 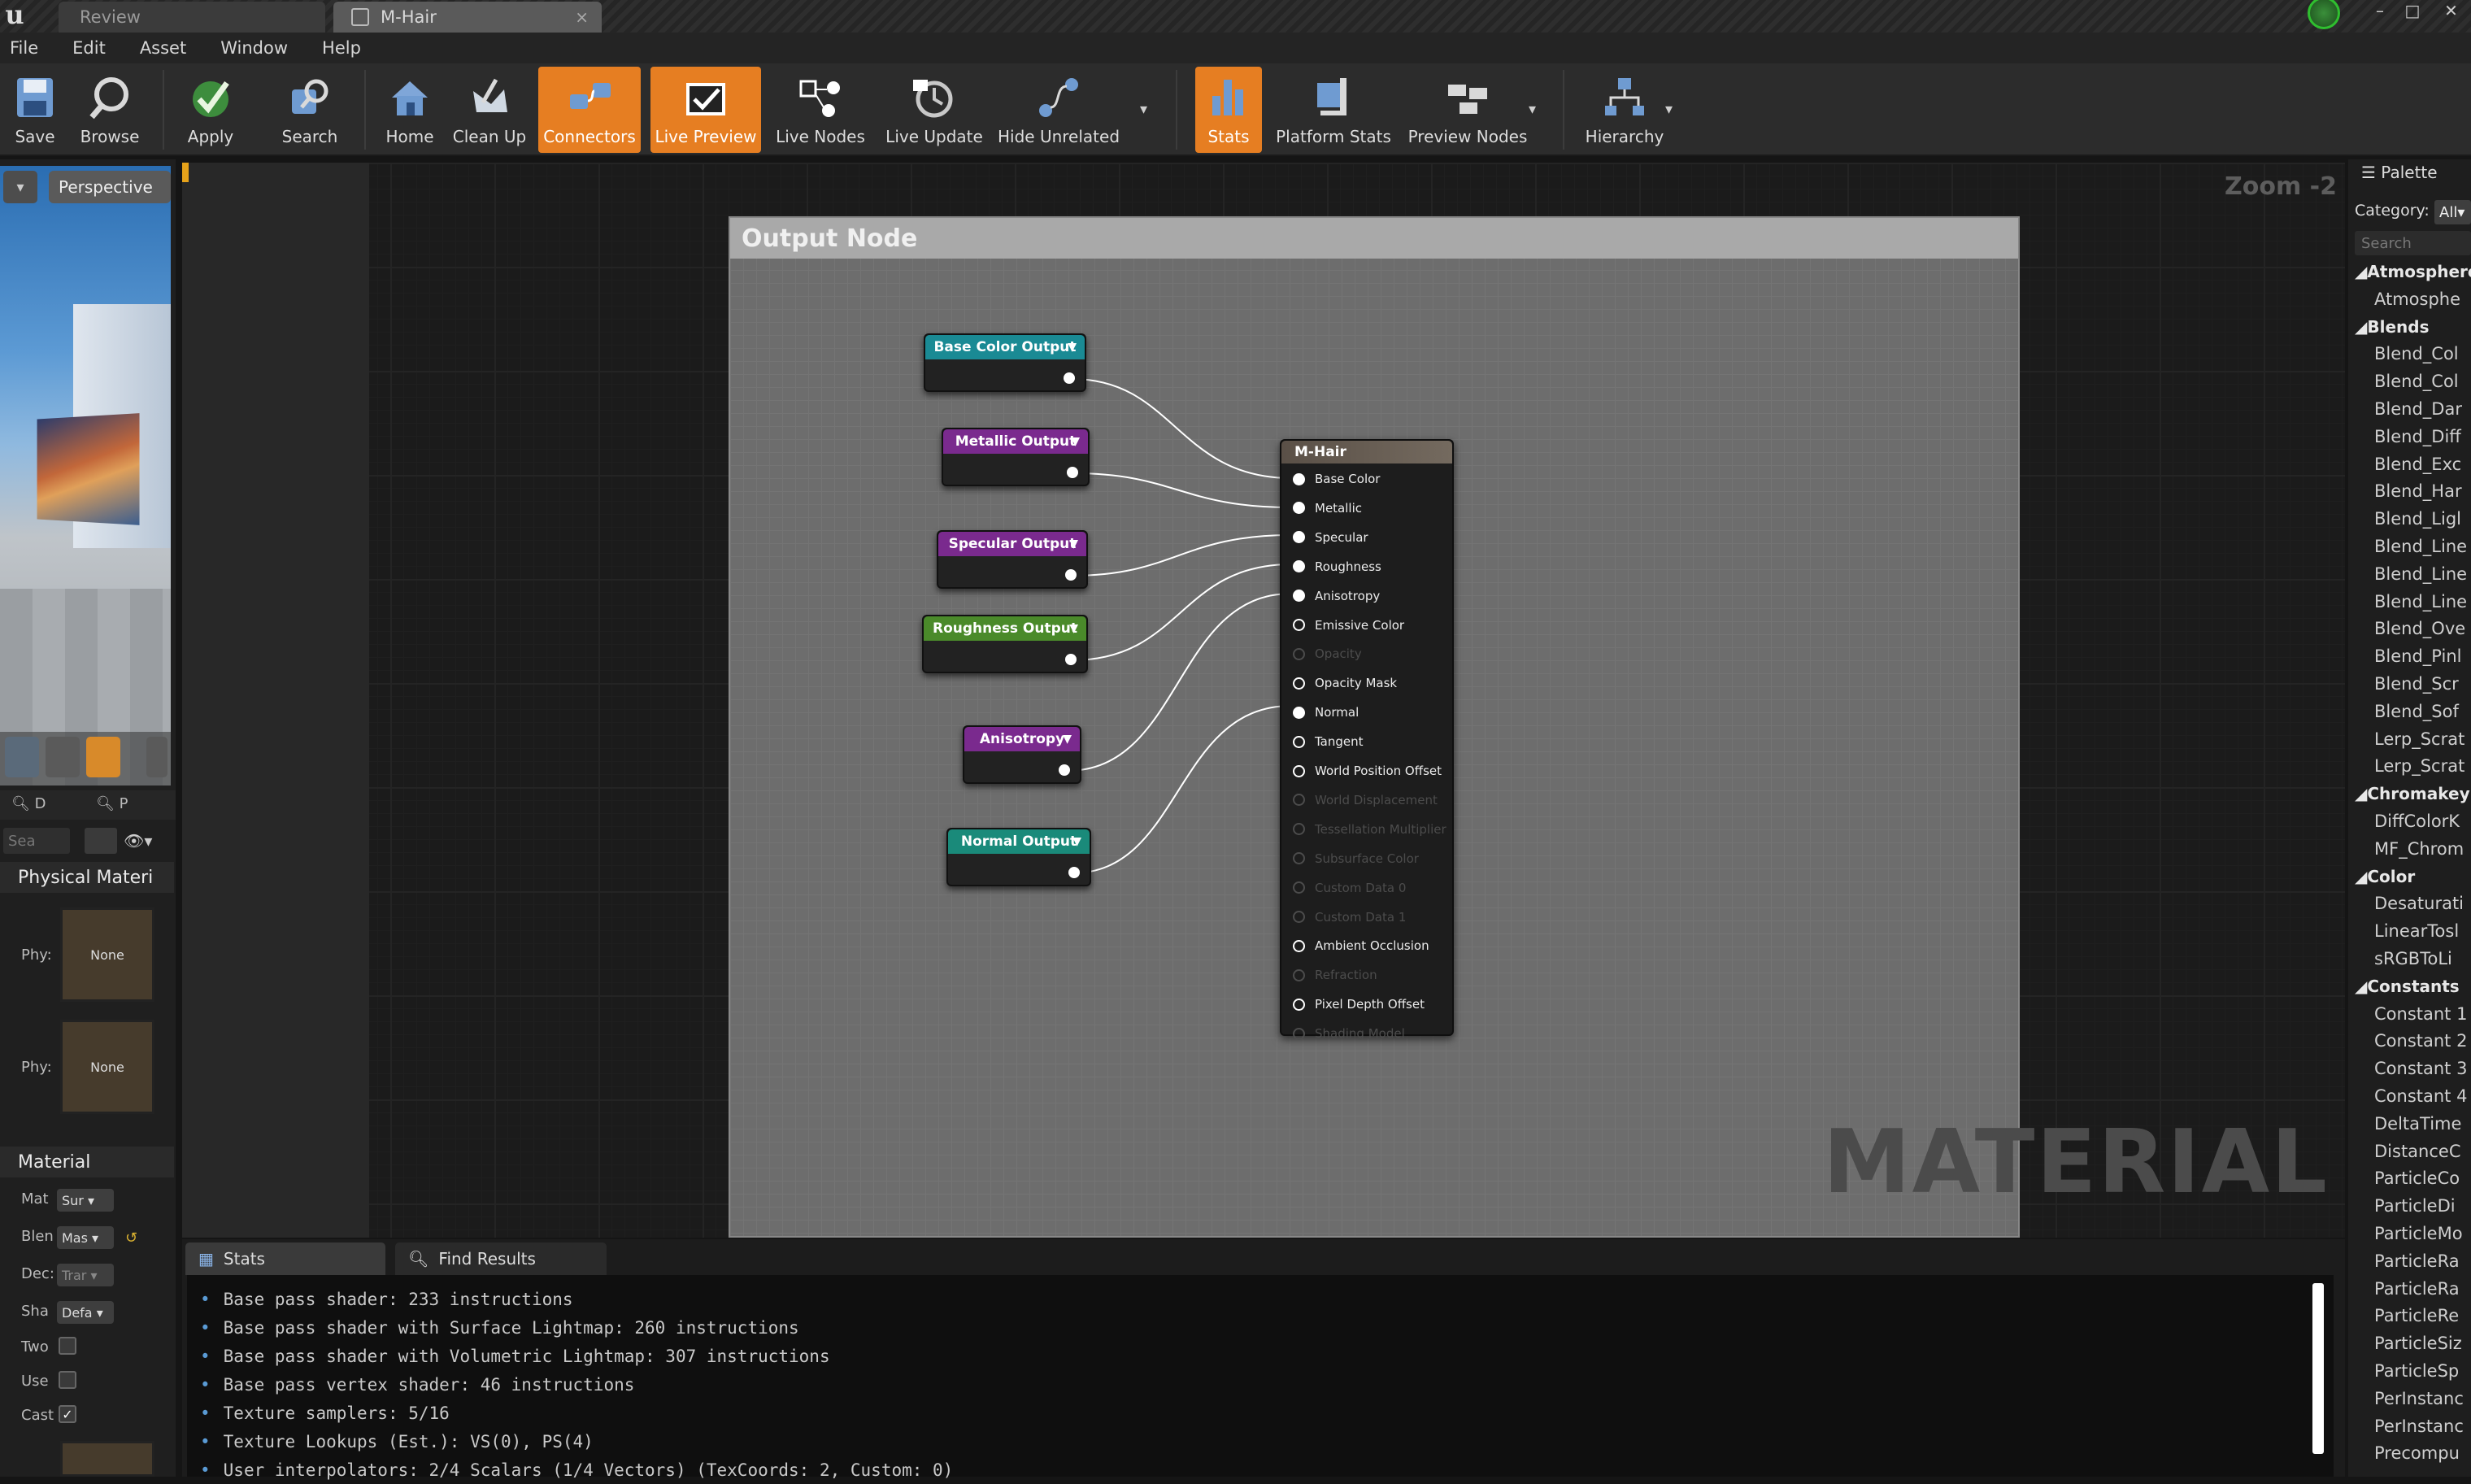 I want to click on palette-item: Blend_Scr, so click(x=2413, y=684).